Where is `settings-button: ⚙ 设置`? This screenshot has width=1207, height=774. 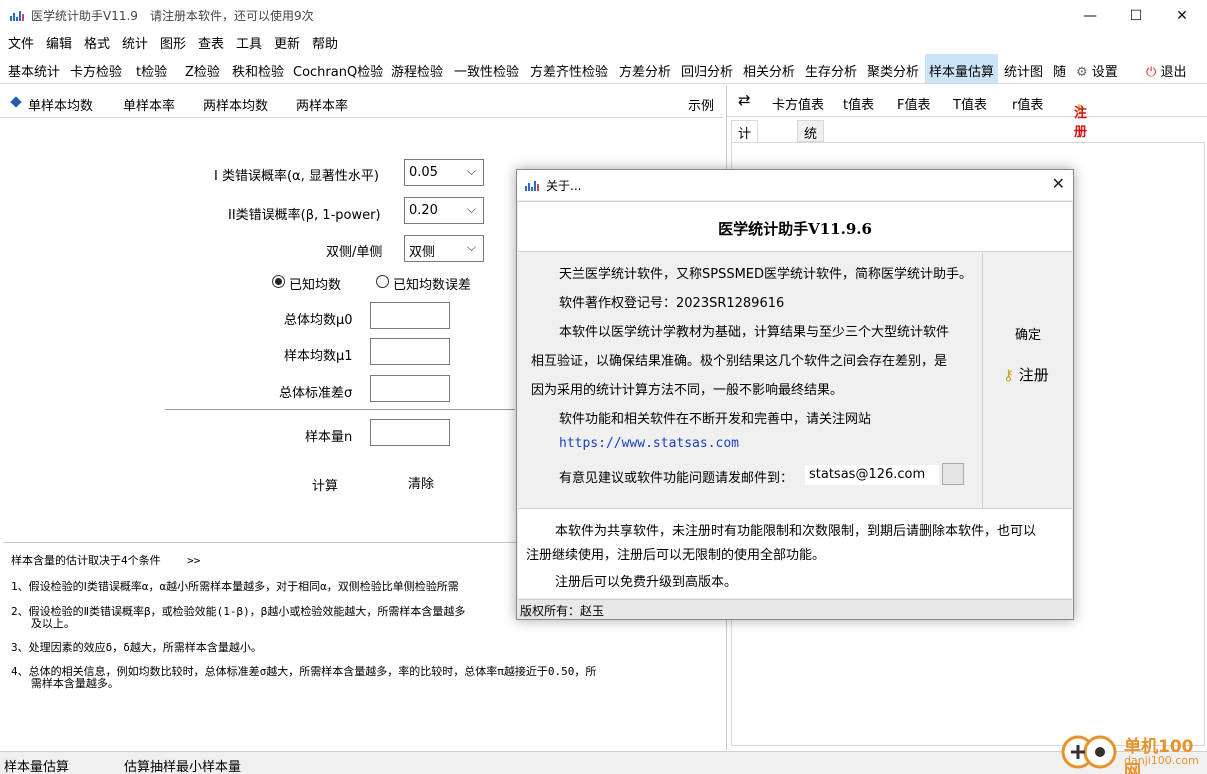 settings-button: ⚙ 设置 is located at coordinates (1097, 70).